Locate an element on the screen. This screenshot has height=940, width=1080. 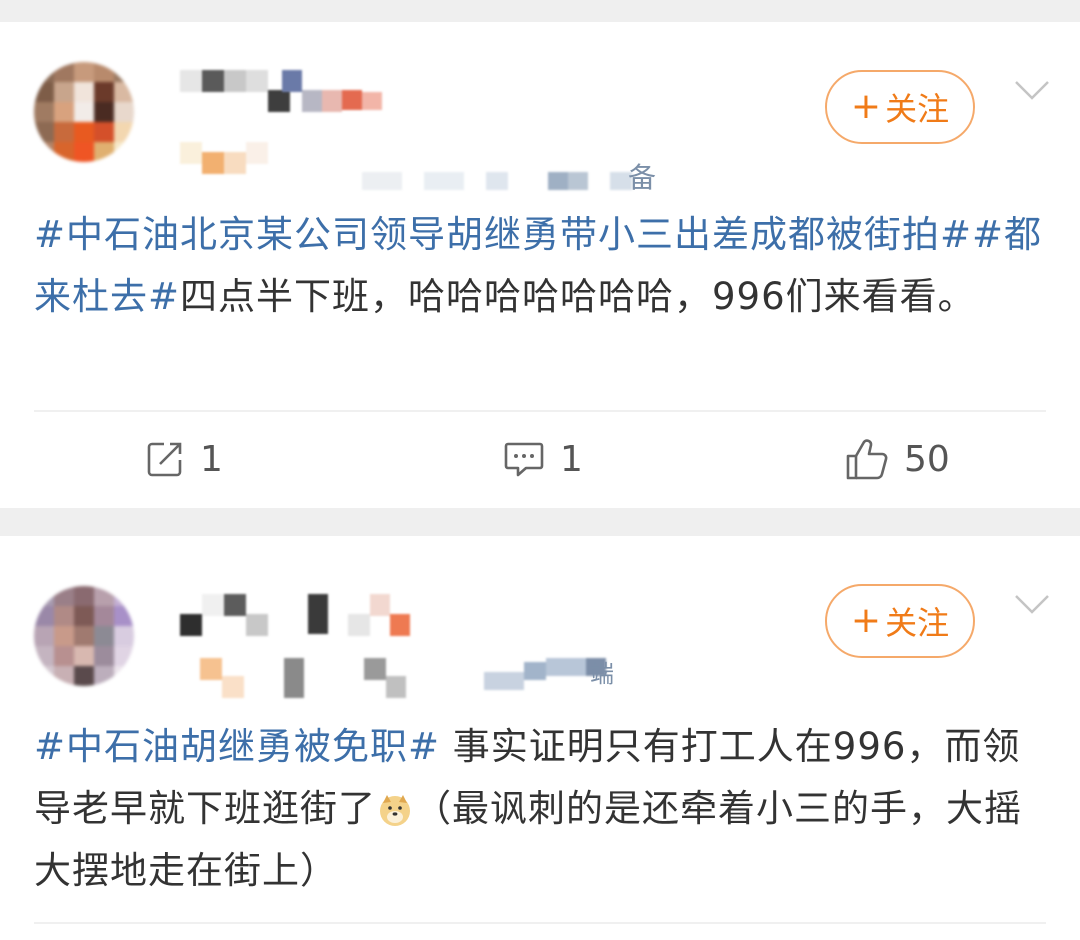
post-source-text: 端 is located at coordinates (602, 674).